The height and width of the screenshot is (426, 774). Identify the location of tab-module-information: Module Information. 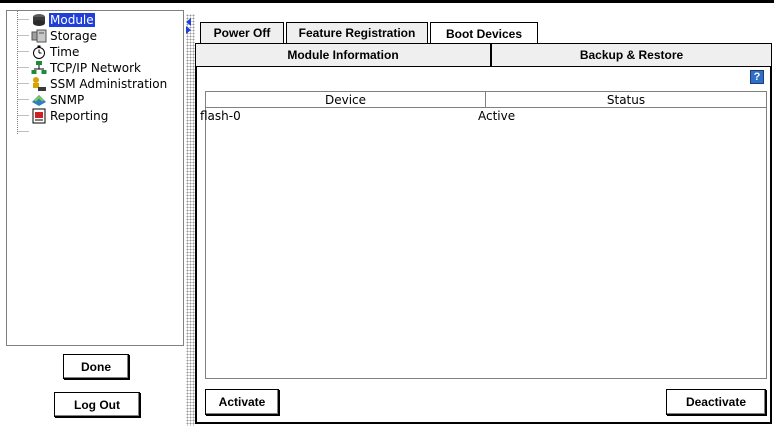
(343, 54).